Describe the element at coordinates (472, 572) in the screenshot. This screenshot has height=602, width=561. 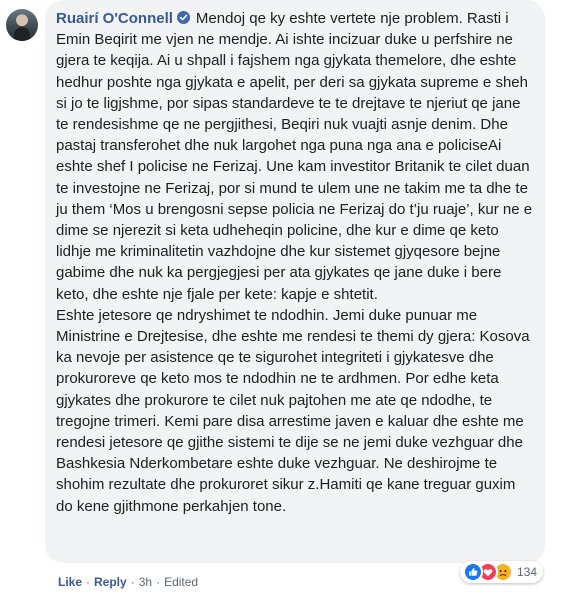
I see `like-reaction-icon` at that location.